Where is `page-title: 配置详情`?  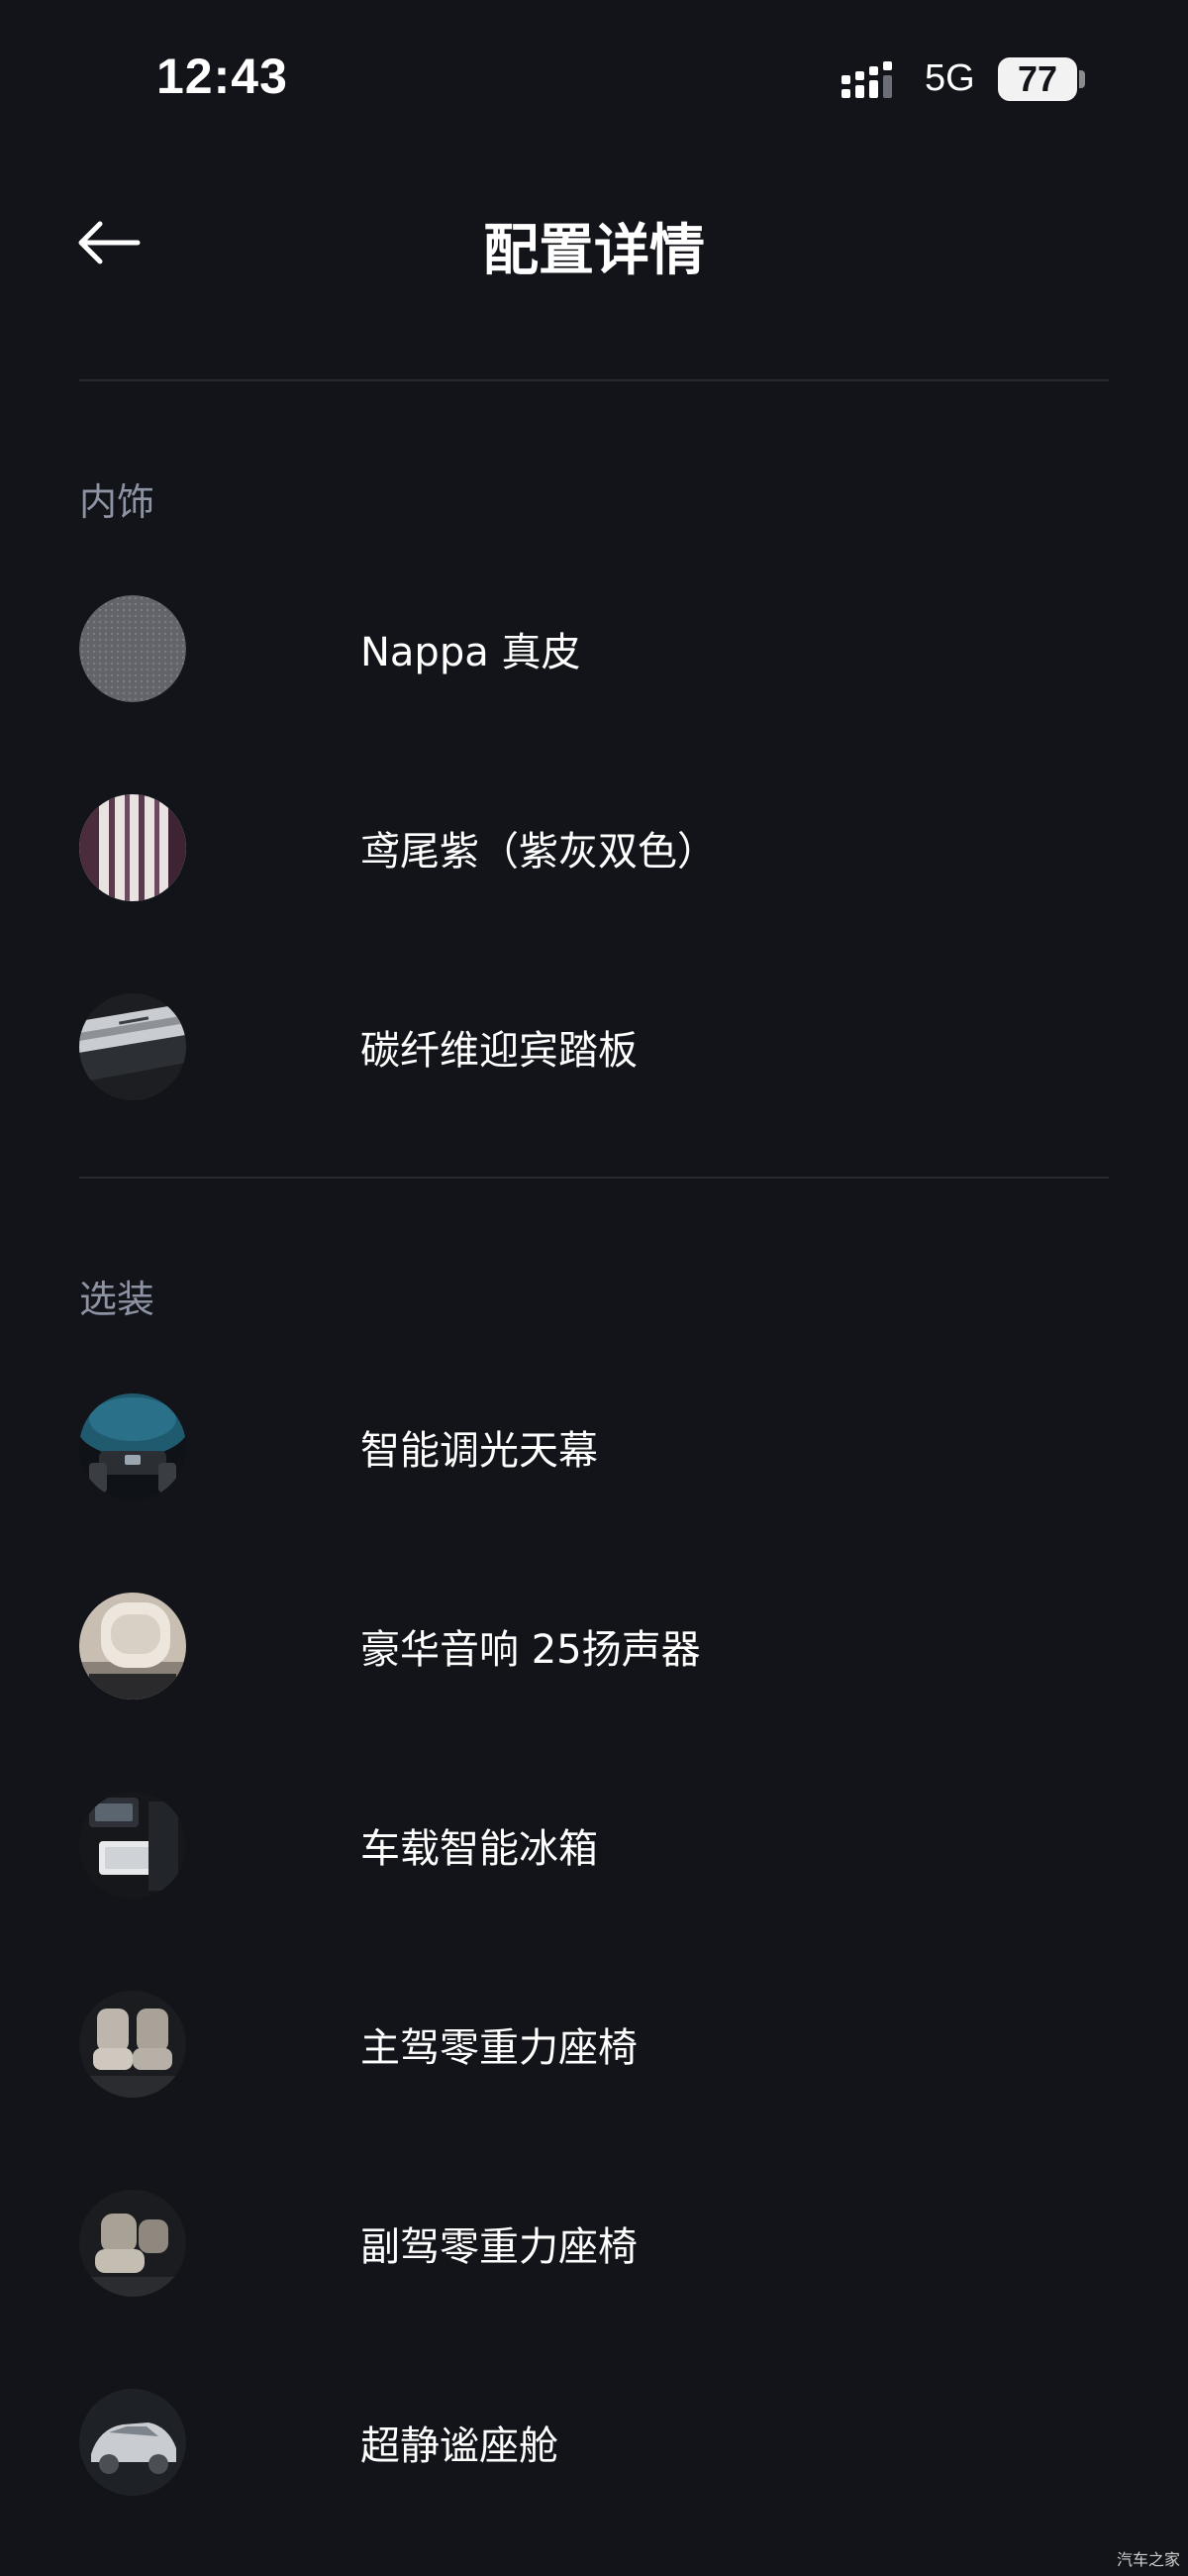 page-title: 配置详情 is located at coordinates (594, 251).